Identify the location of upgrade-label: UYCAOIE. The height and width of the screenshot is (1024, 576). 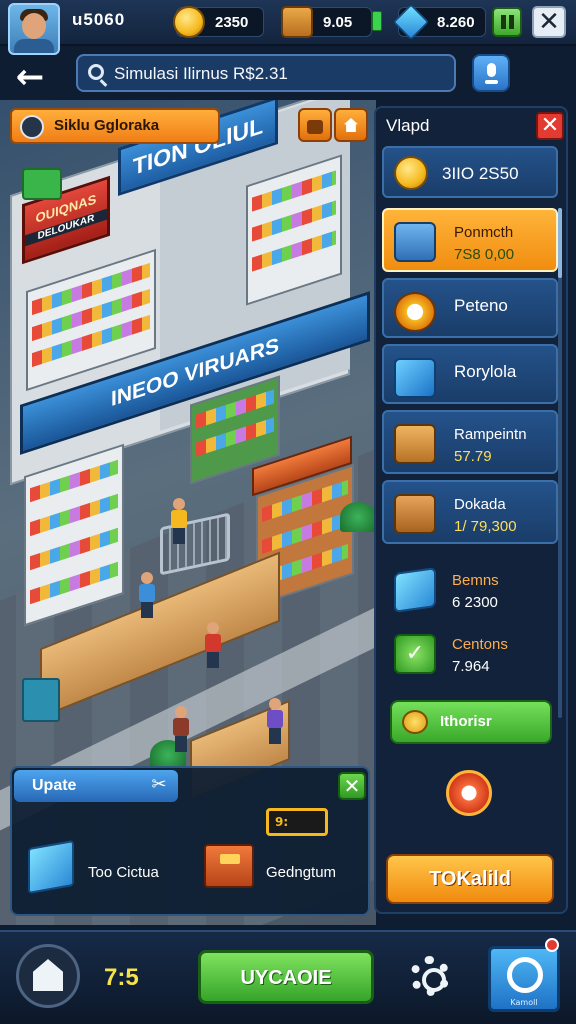
(286, 978).